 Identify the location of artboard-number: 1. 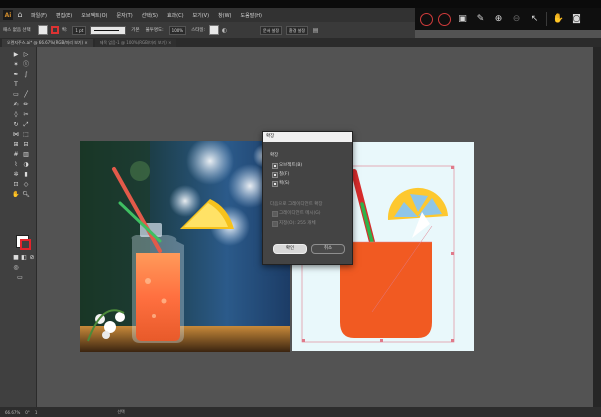
(36, 412).